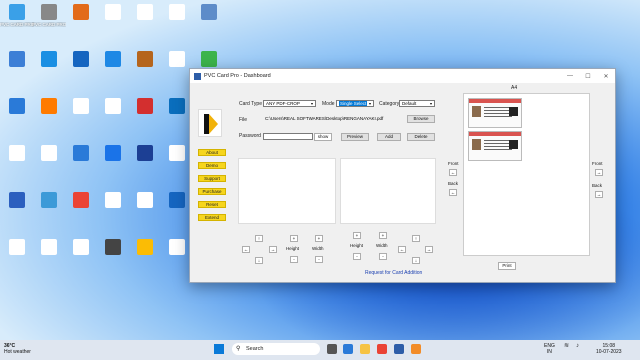 The height and width of the screenshot is (360, 640). I want to click on front-up-arrow: ↑, so click(259, 238).